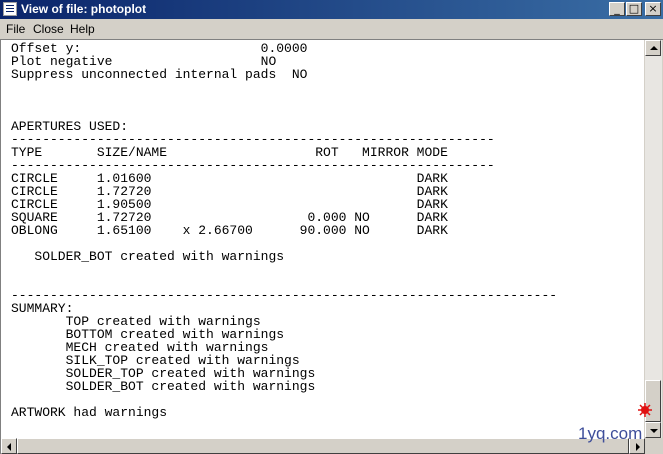  Describe the element at coordinates (10, 9) in the screenshot. I see `document-icon` at that location.